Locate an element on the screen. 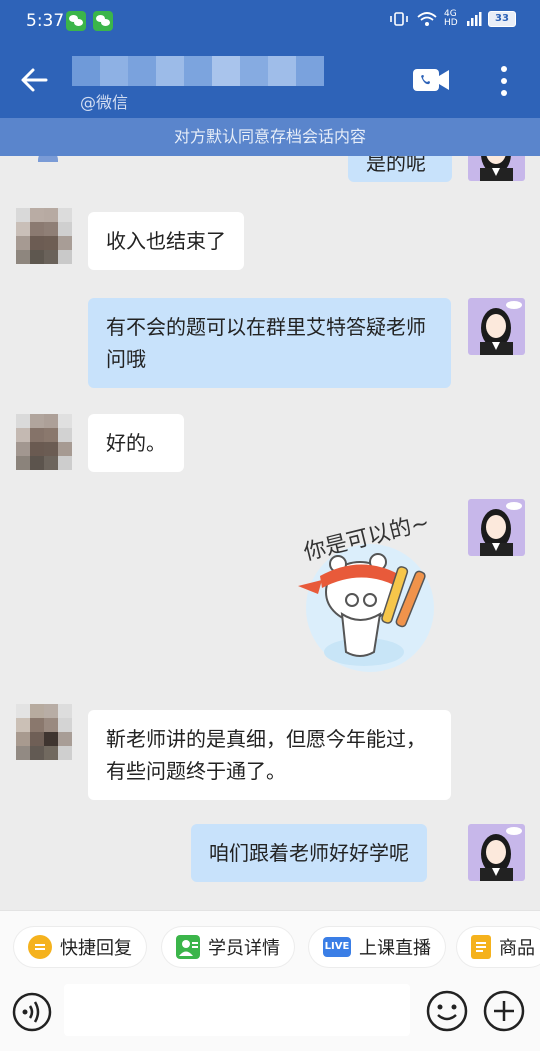  message-bubble-out: 有不会的题可以在群里艾特答疑老师问哦 is located at coordinates (269, 343).